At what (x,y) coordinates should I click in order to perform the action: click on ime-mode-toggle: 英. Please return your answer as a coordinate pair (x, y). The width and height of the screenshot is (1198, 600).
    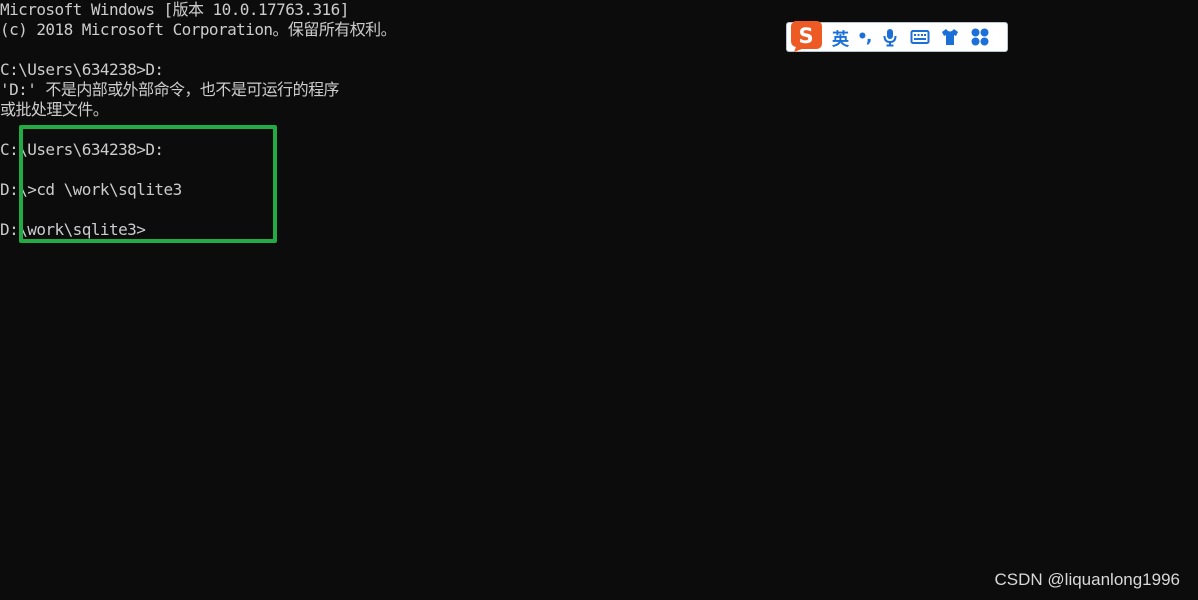
    Looking at the image, I should click on (840, 37).